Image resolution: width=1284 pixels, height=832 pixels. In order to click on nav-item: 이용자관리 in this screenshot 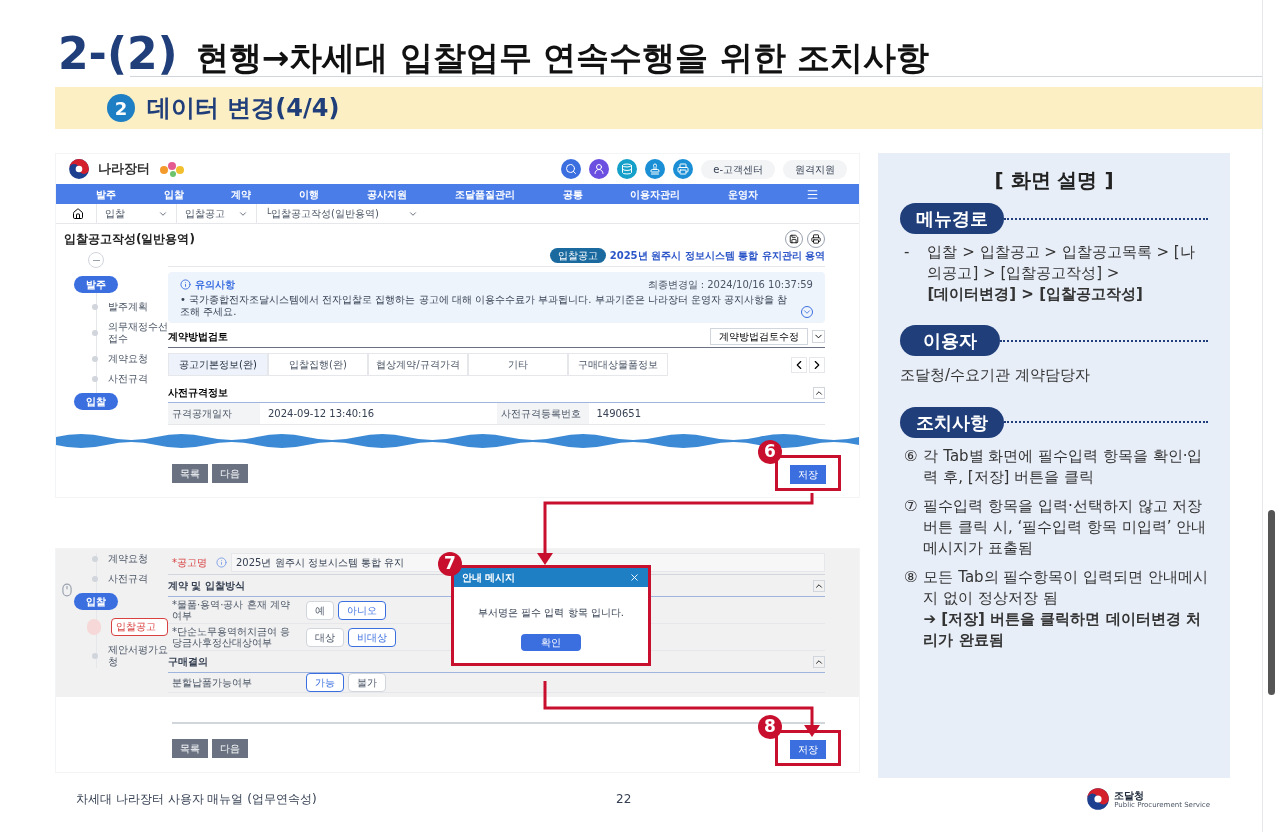, I will do `click(655, 194)`.